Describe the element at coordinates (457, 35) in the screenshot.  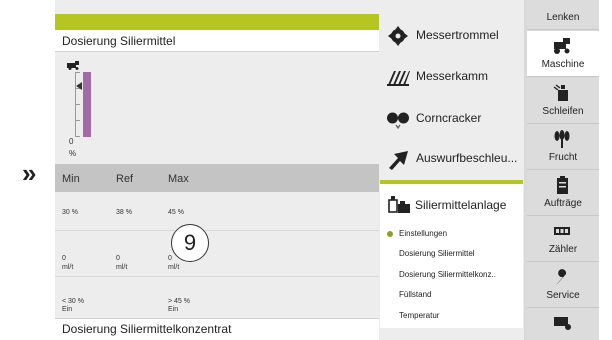
I see `menu-label: Messertrommel` at that location.